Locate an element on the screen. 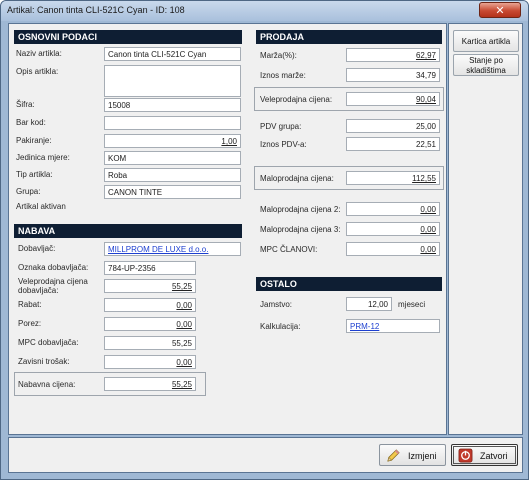  pakiranje-value: 1,00 is located at coordinates (229, 141).